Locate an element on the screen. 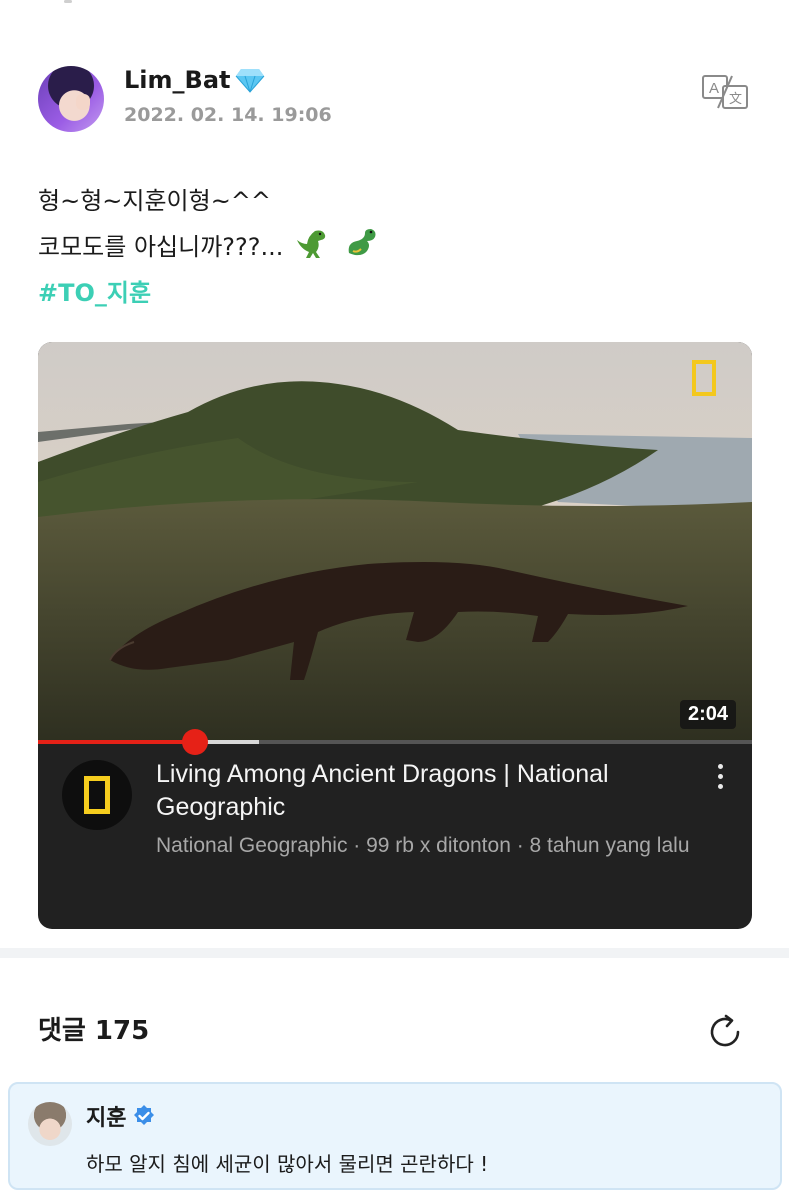  diamond-icon is located at coordinates (249, 81).